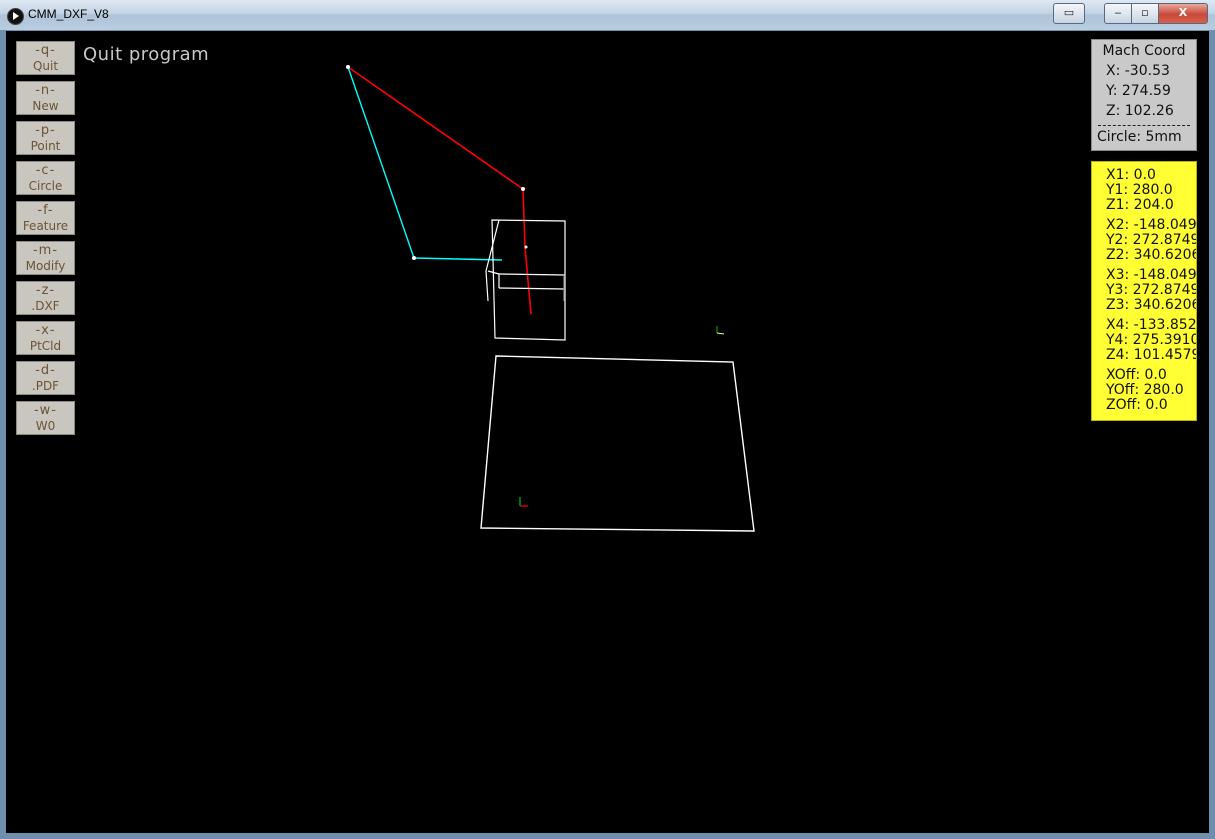  Describe the element at coordinates (1138, 91) in the screenshot. I see `mach-y: Y: 274.59` at that location.